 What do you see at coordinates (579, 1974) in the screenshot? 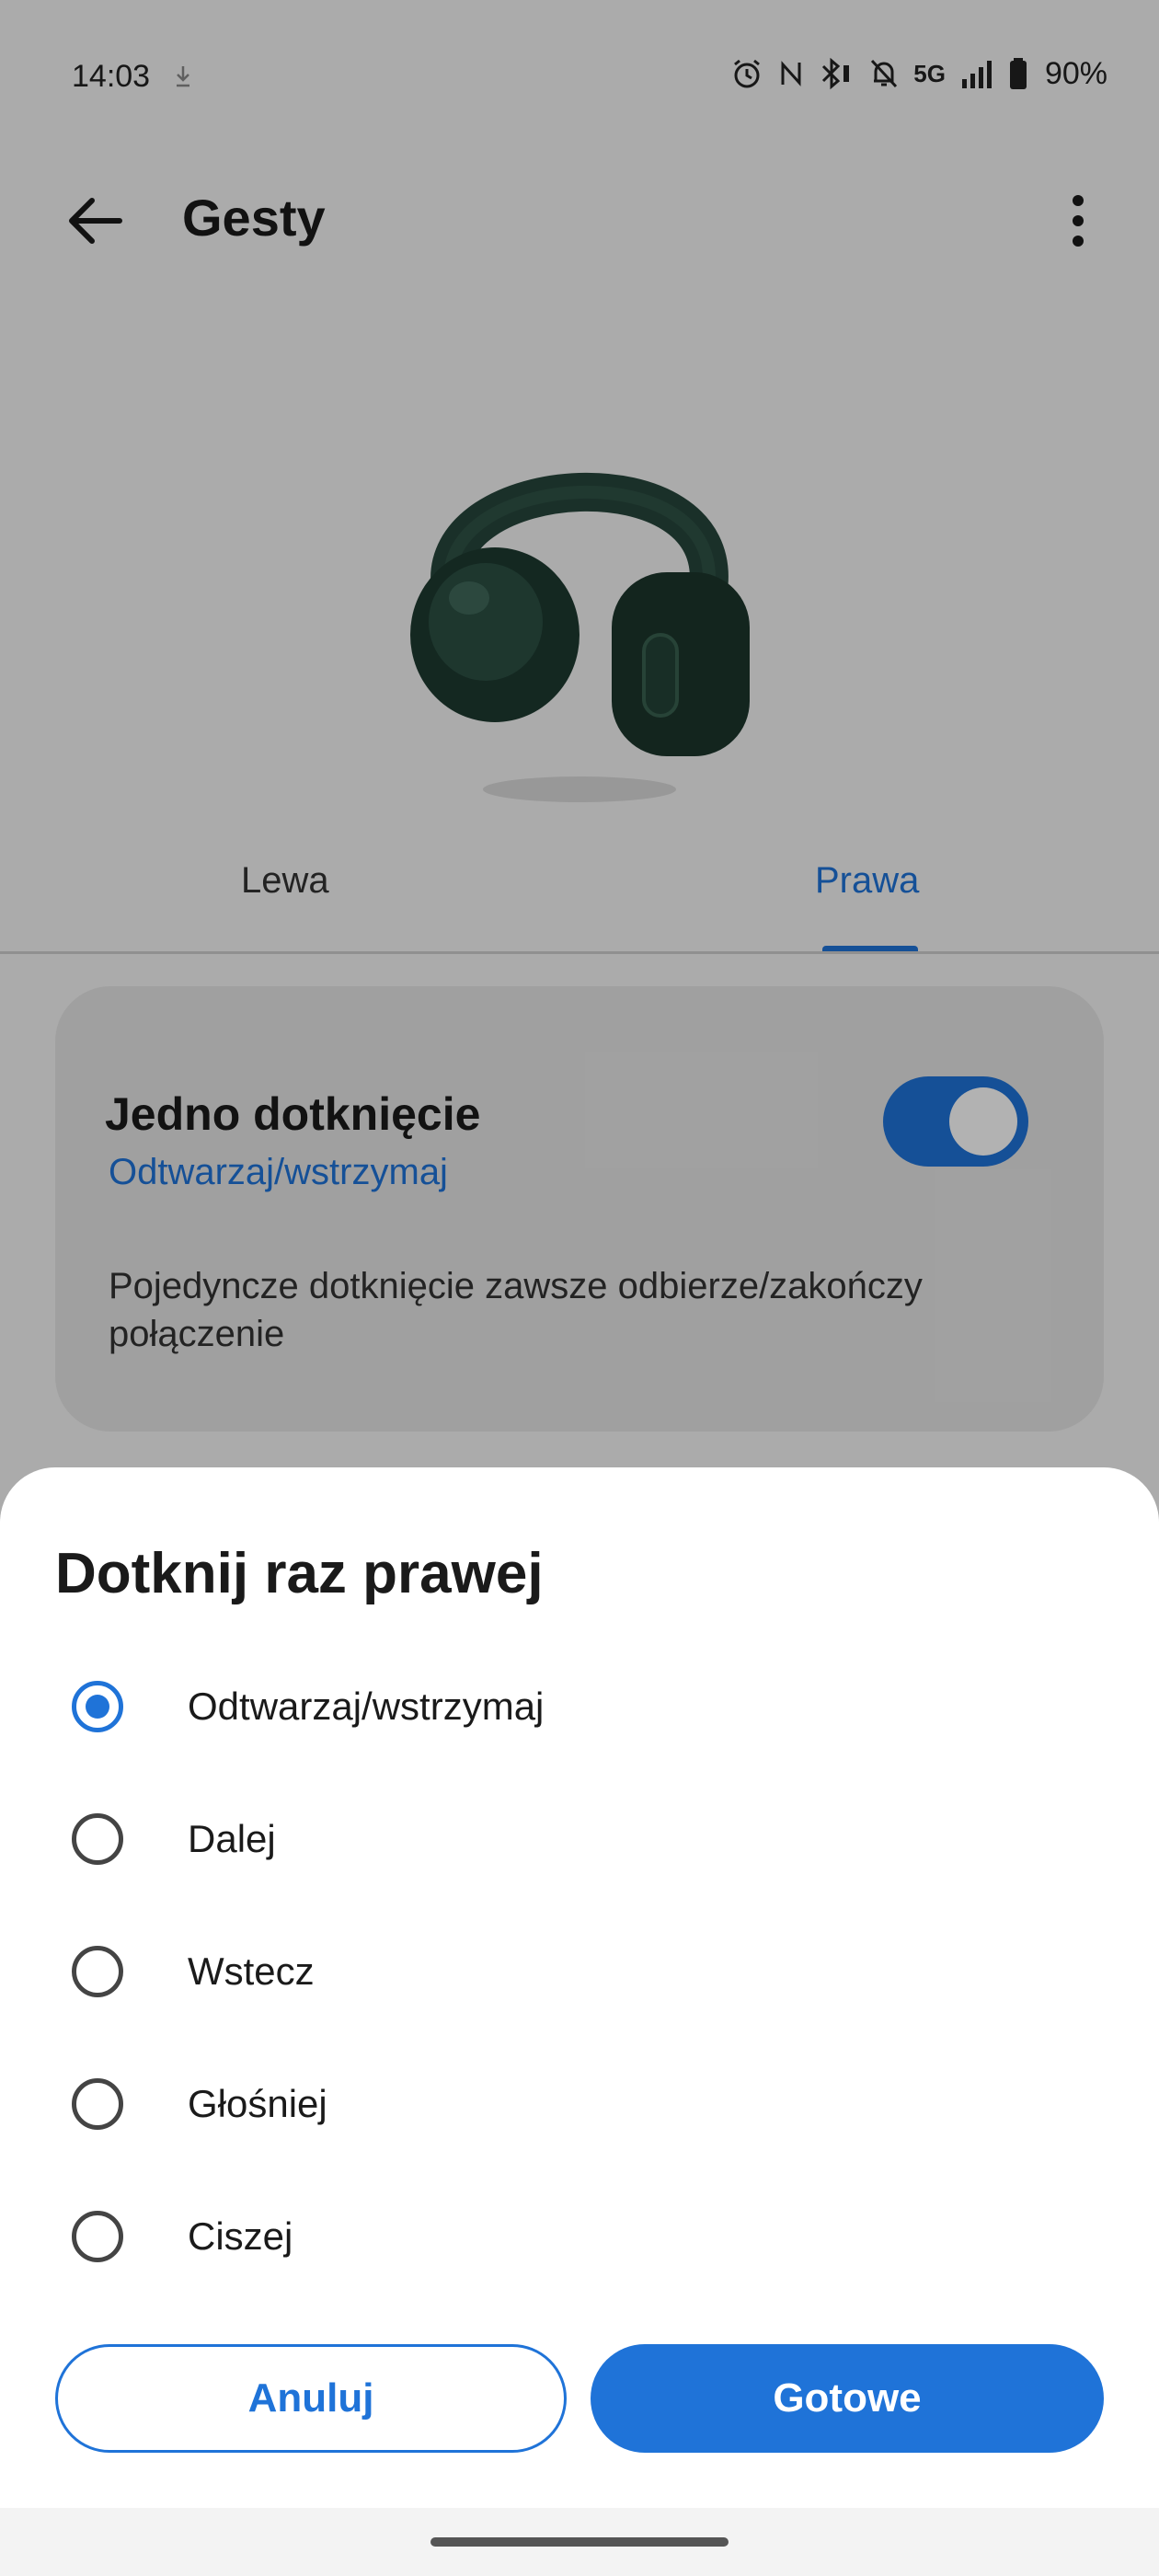
I see `option-previous: Wstecz` at bounding box center [579, 1974].